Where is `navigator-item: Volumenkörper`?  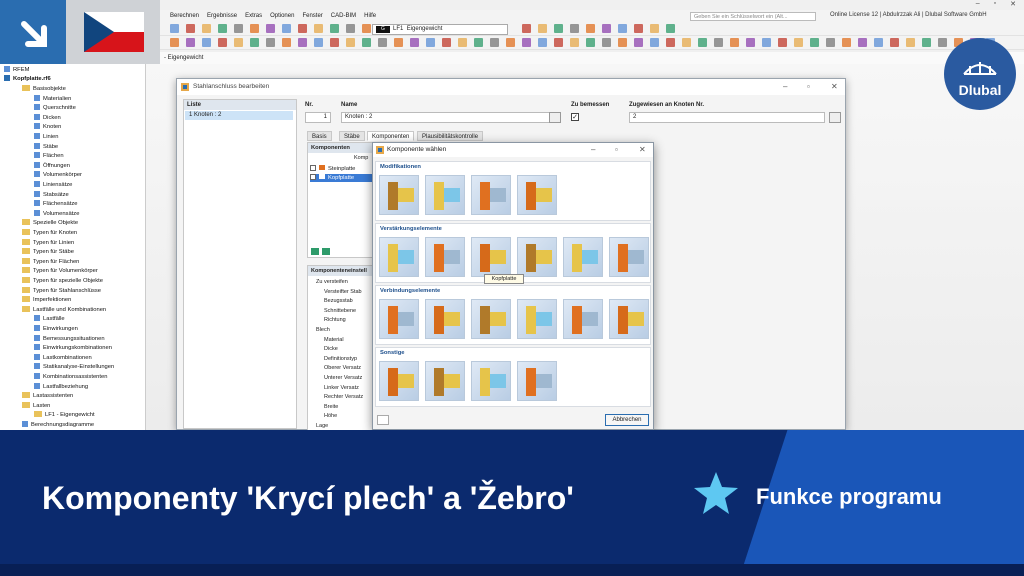
navigator-item: Volumenkörper is located at coordinates (58, 175).